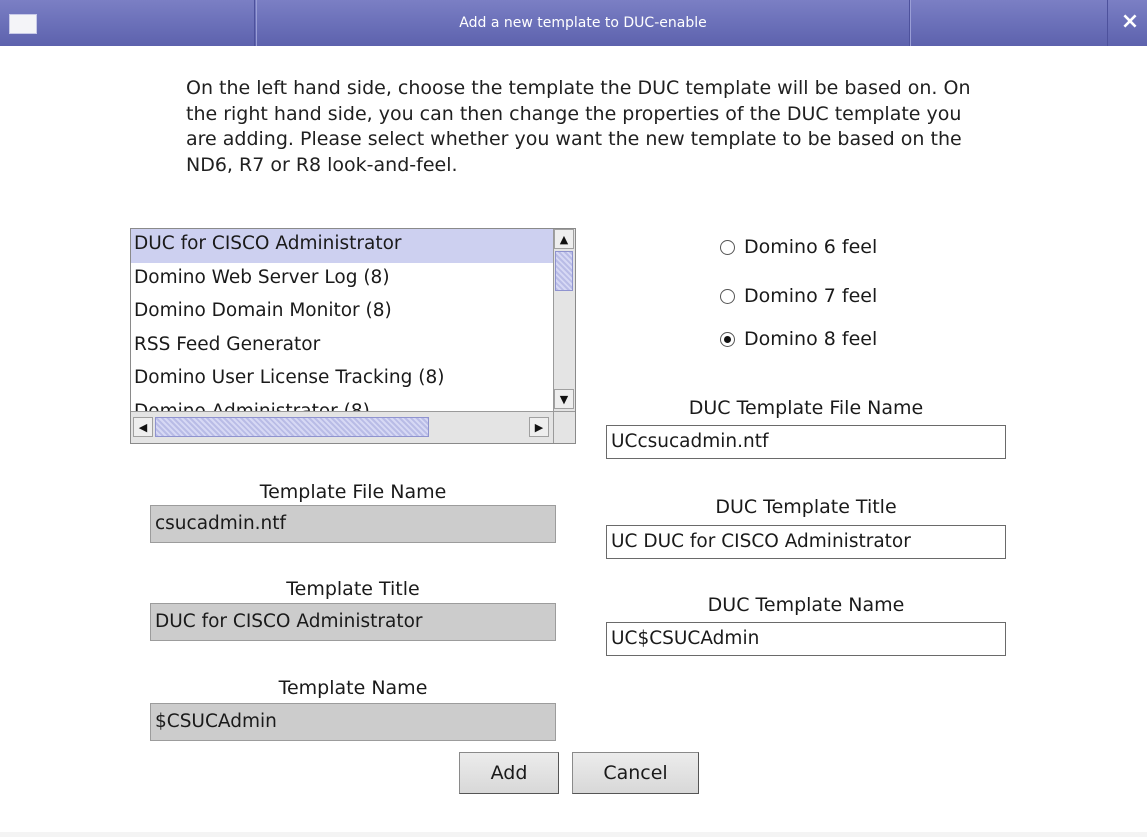 This screenshot has width=1147, height=837. What do you see at coordinates (127, 23) in the screenshot?
I see `title-bar-left-segment` at bounding box center [127, 23].